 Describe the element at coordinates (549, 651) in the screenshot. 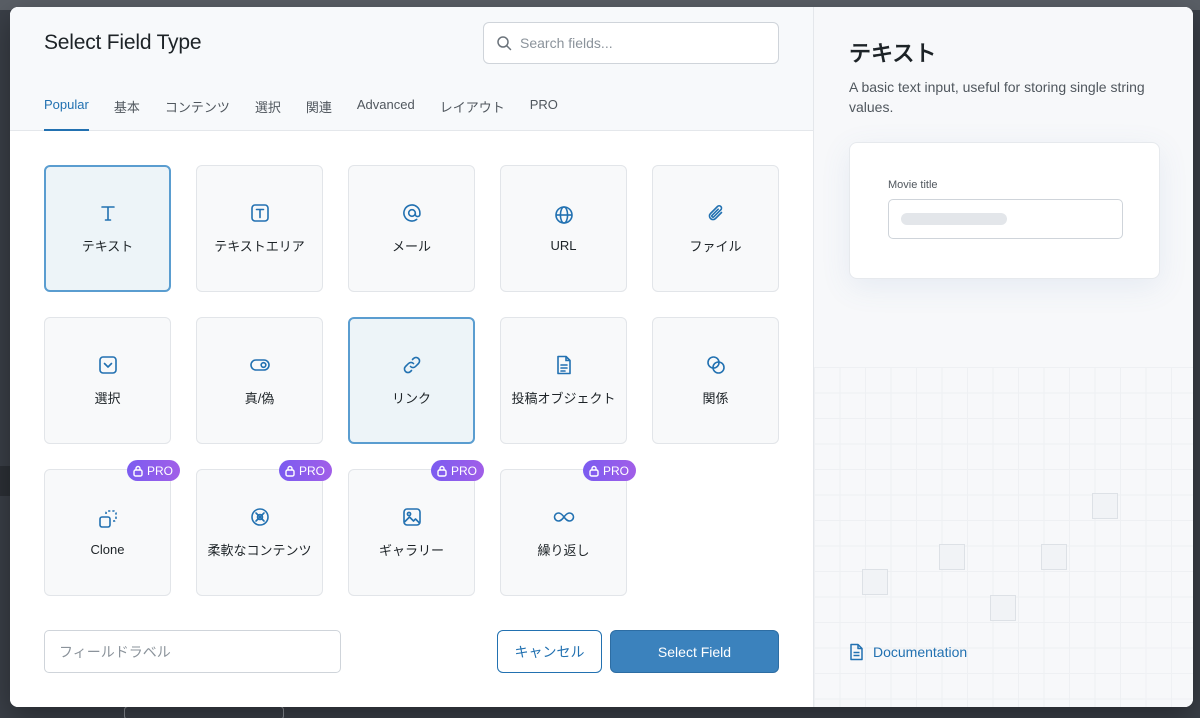

I see `cancel-button: キャンセル` at that location.